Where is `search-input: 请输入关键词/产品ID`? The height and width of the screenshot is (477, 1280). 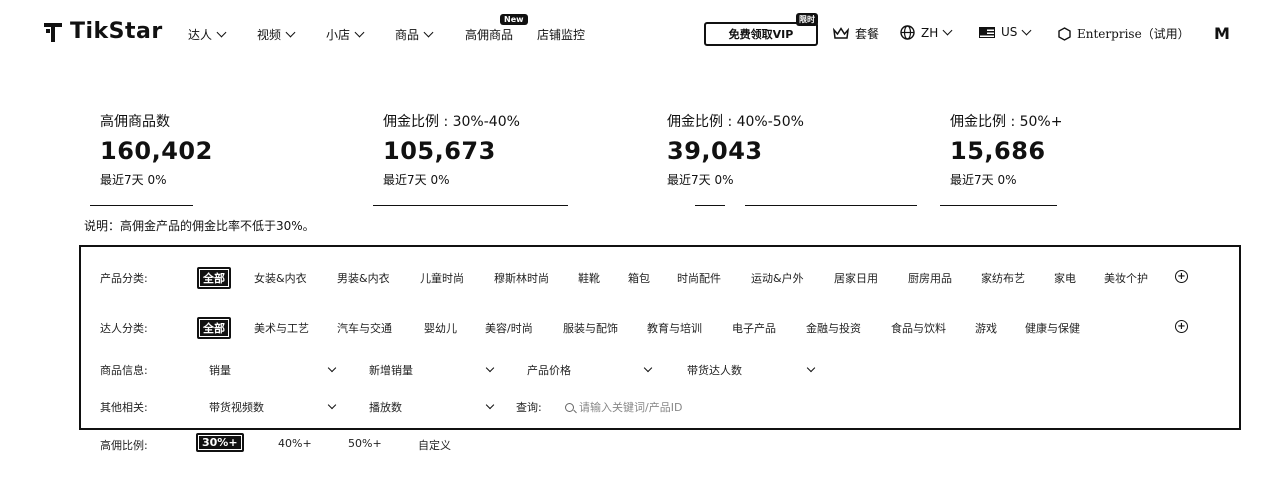 search-input: 请输入关键词/产品ID is located at coordinates (623, 407).